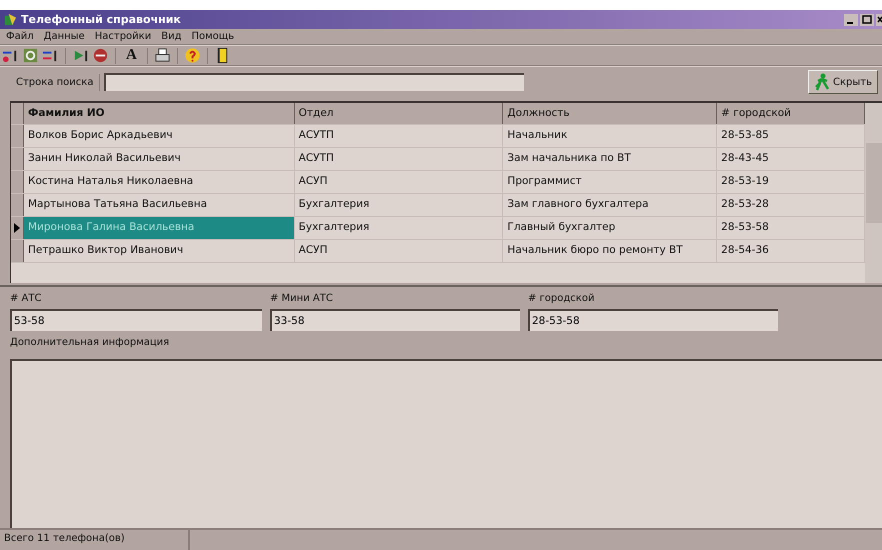 Image resolution: width=882 pixels, height=550 pixels. What do you see at coordinates (64, 36) in the screenshot?
I see `menu-item: Данные` at bounding box center [64, 36].